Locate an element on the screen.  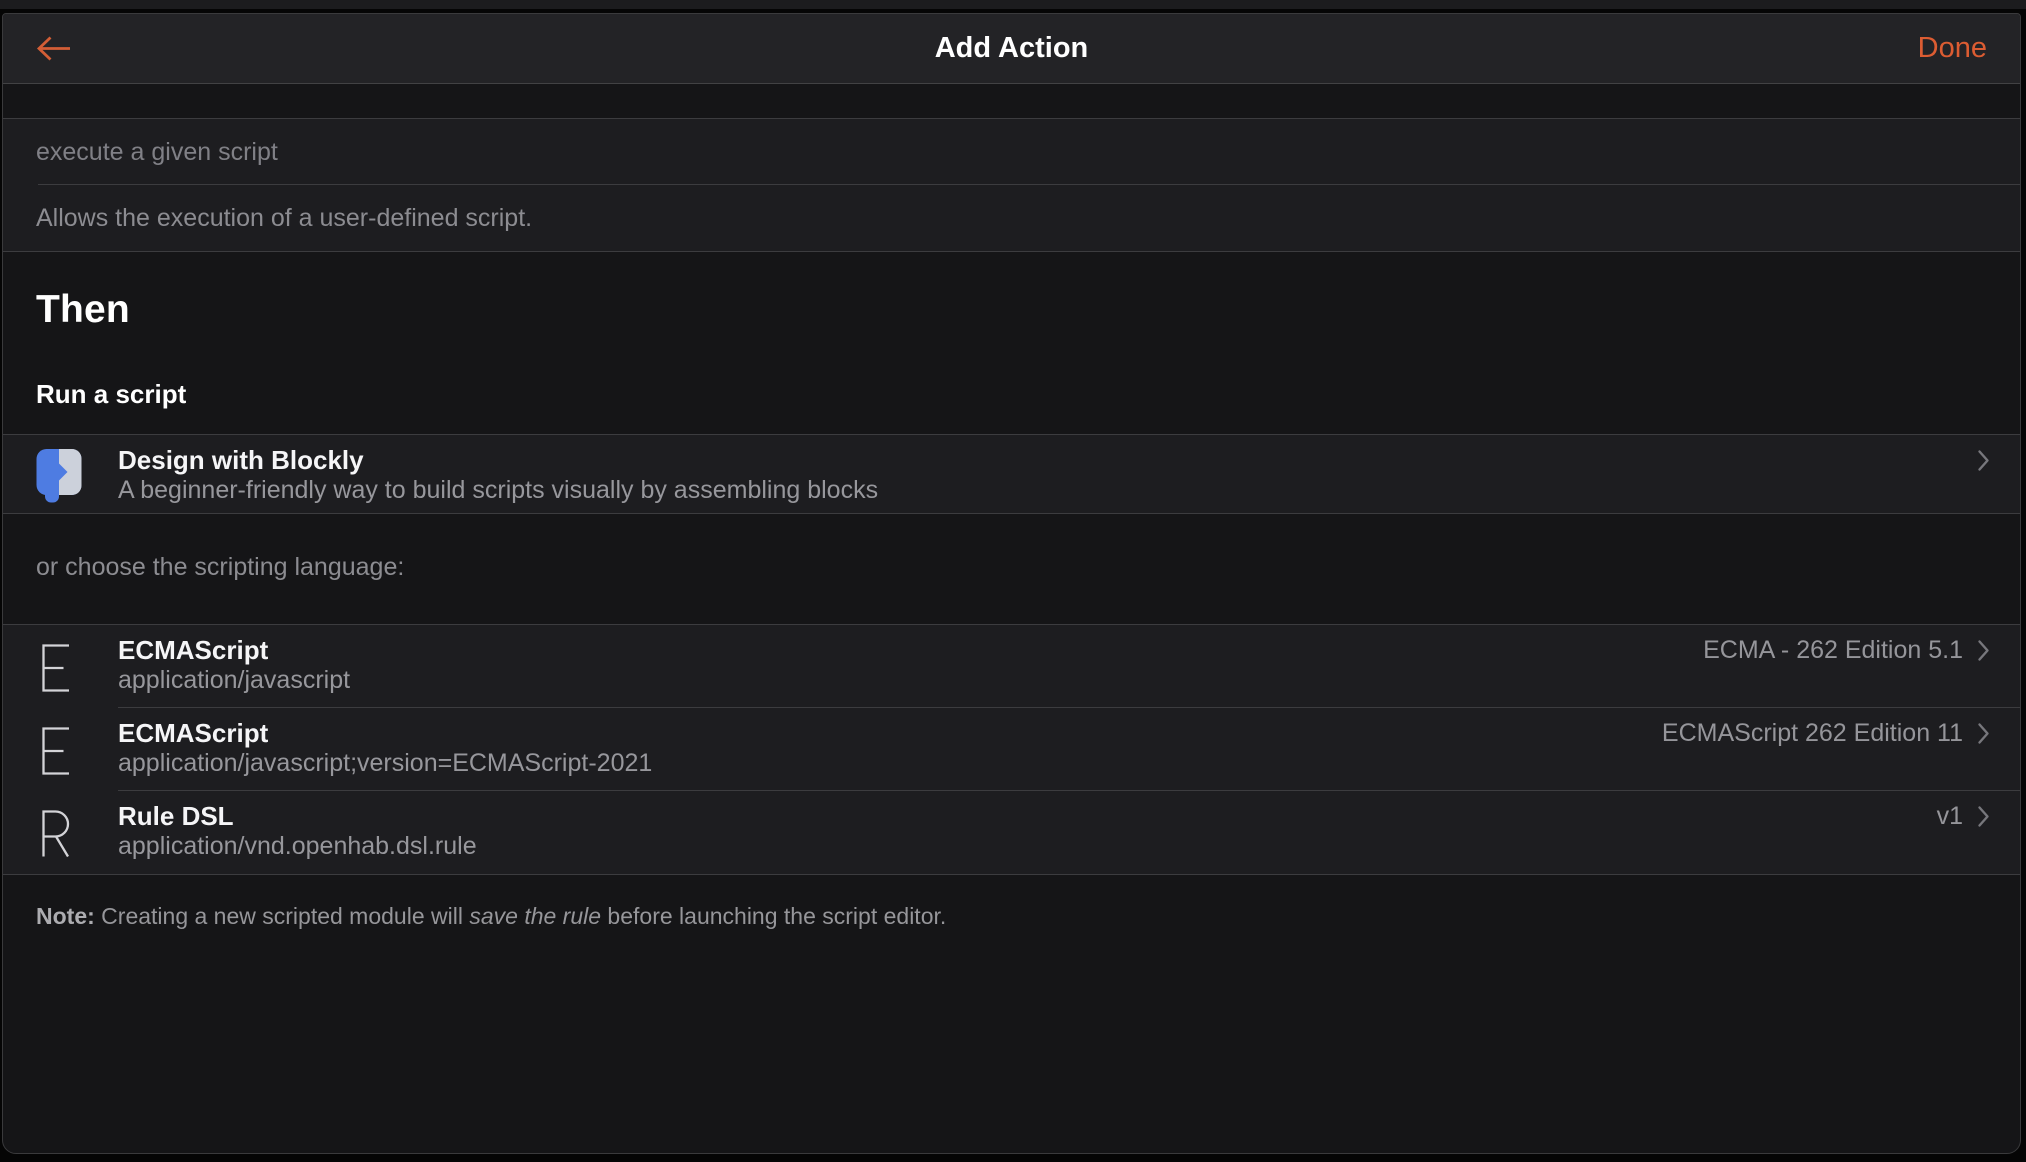
letter-r-icon is located at coordinates (56, 833).